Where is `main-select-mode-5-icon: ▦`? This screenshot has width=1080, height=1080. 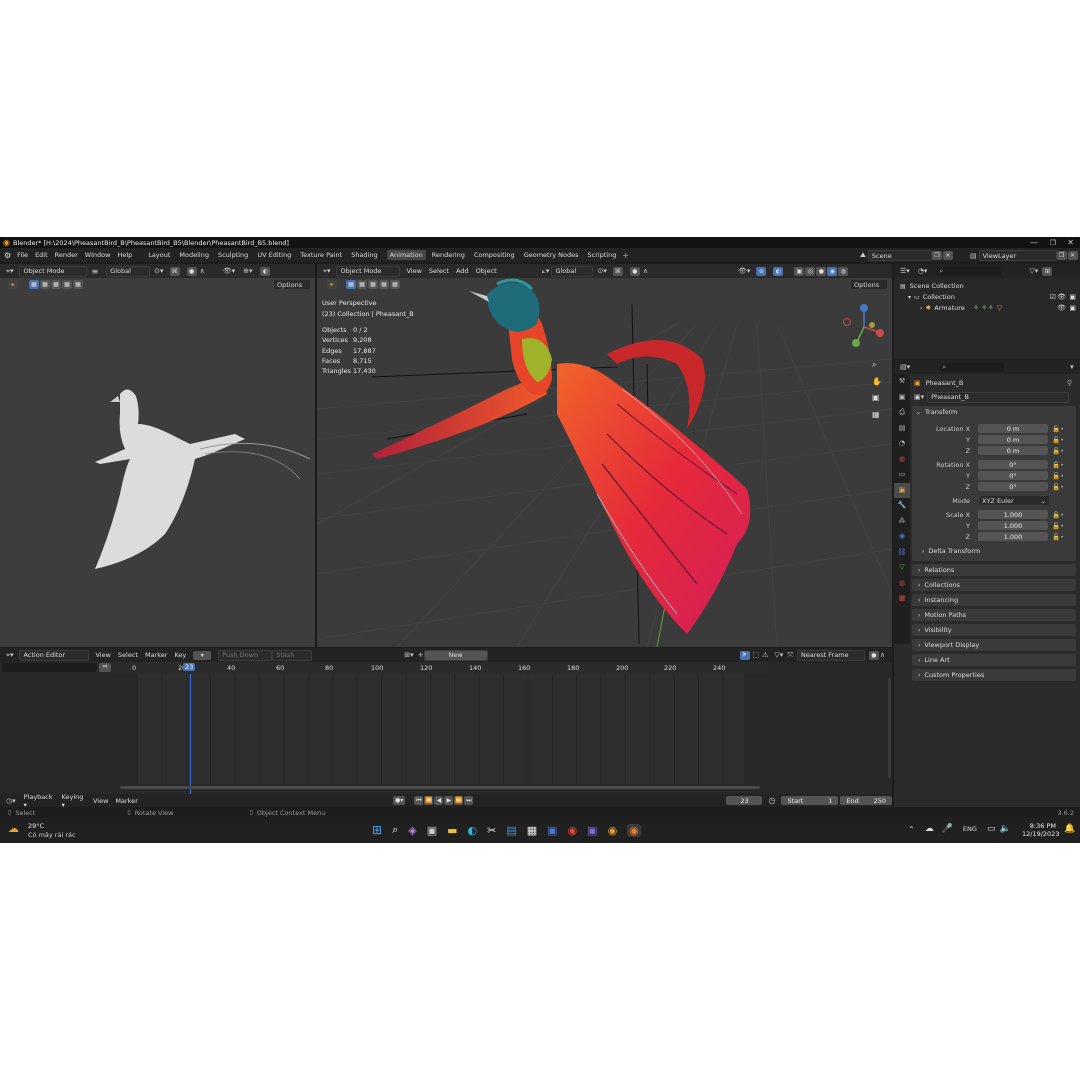 main-select-mode-5-icon: ▦ is located at coordinates (395, 284).